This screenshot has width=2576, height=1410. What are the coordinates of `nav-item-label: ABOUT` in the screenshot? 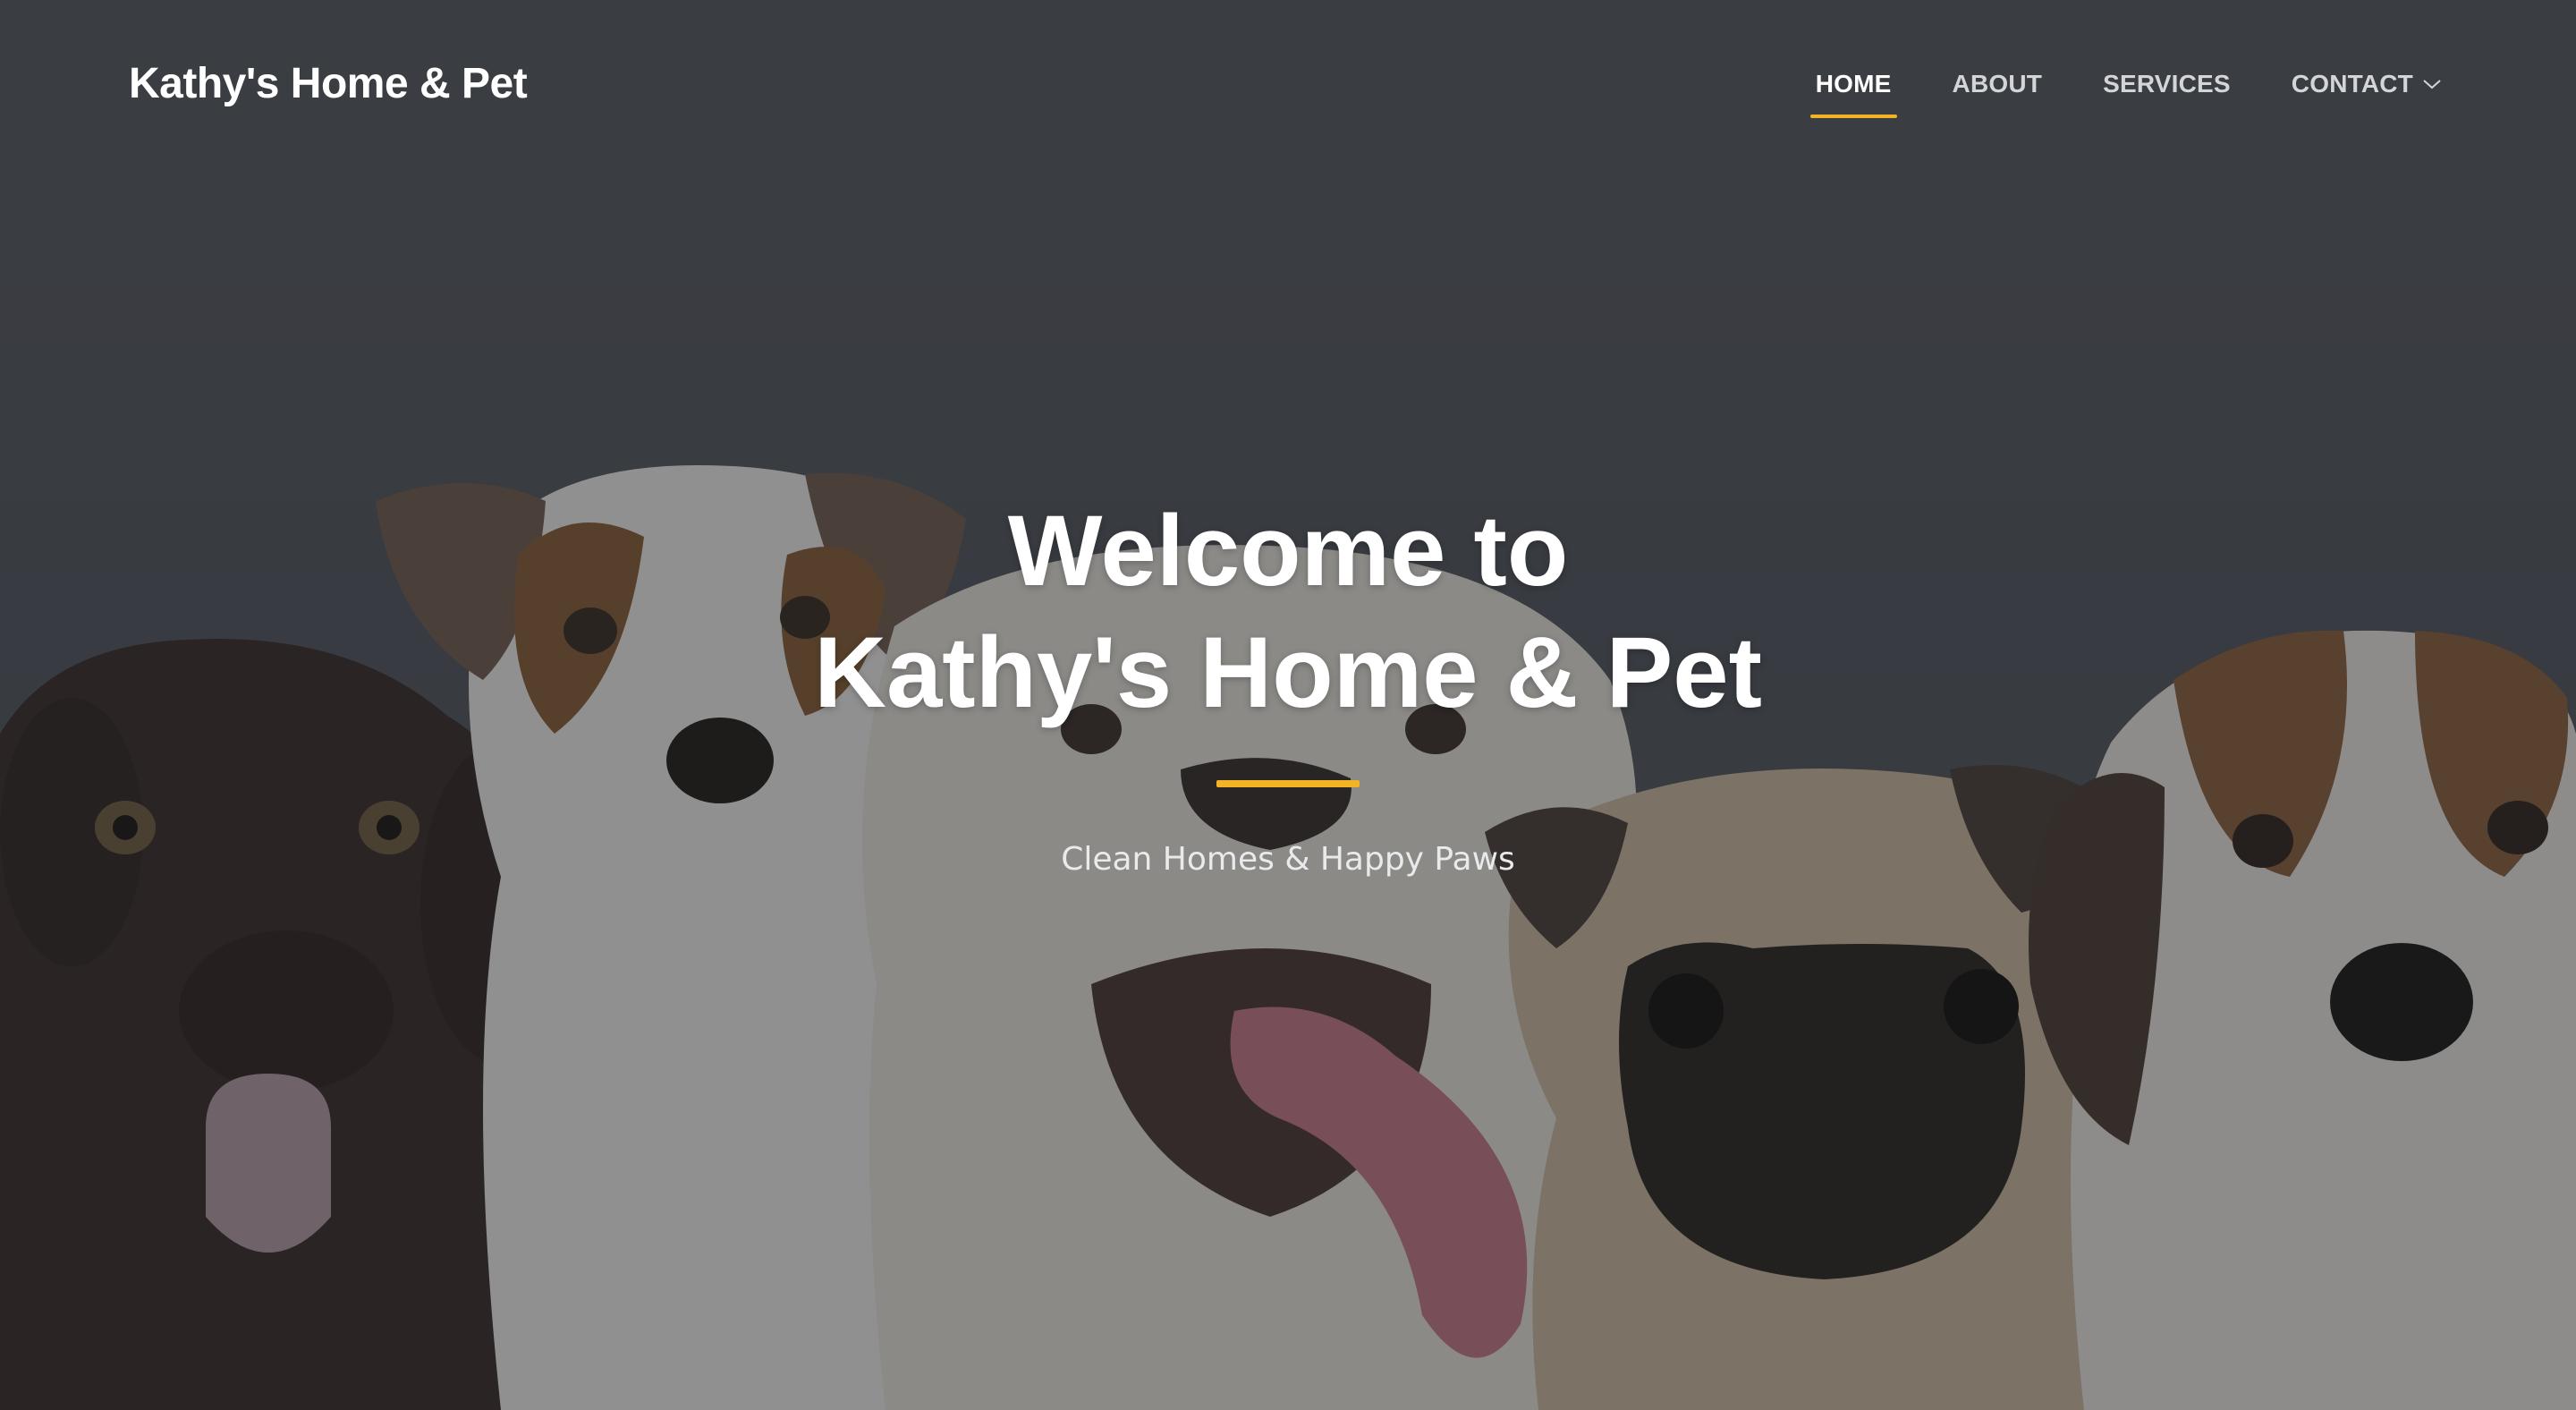 It's located at (1997, 84).